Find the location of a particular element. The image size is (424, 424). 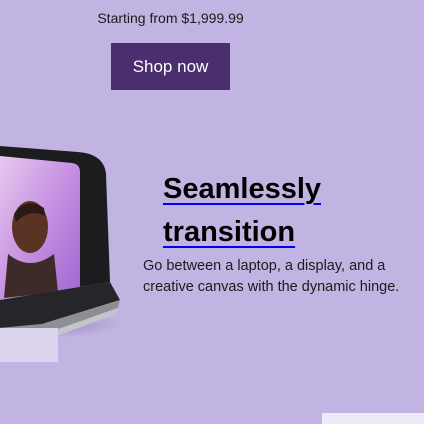

laptop-product-image is located at coordinates (61, 254).